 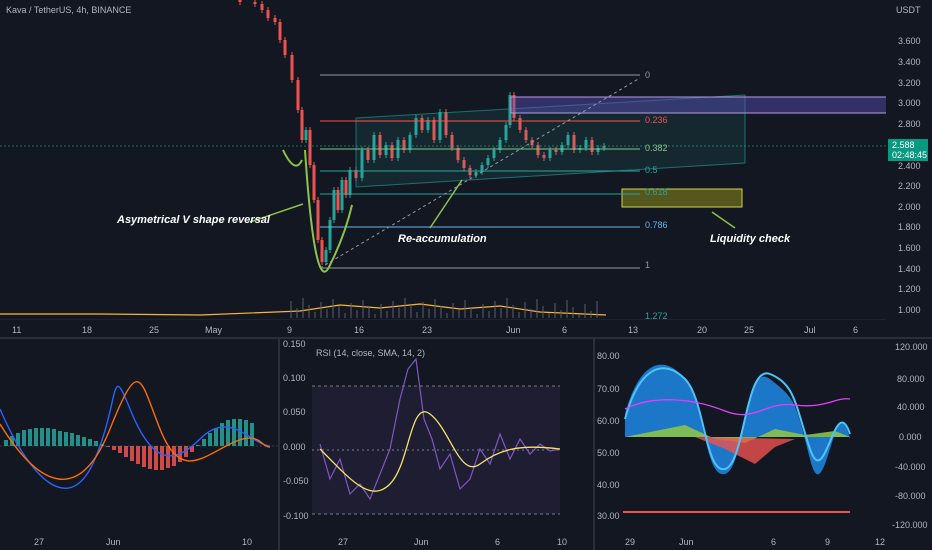 What do you see at coordinates (651, 170) in the screenshot?
I see `fib-label-05: 0.5` at bounding box center [651, 170].